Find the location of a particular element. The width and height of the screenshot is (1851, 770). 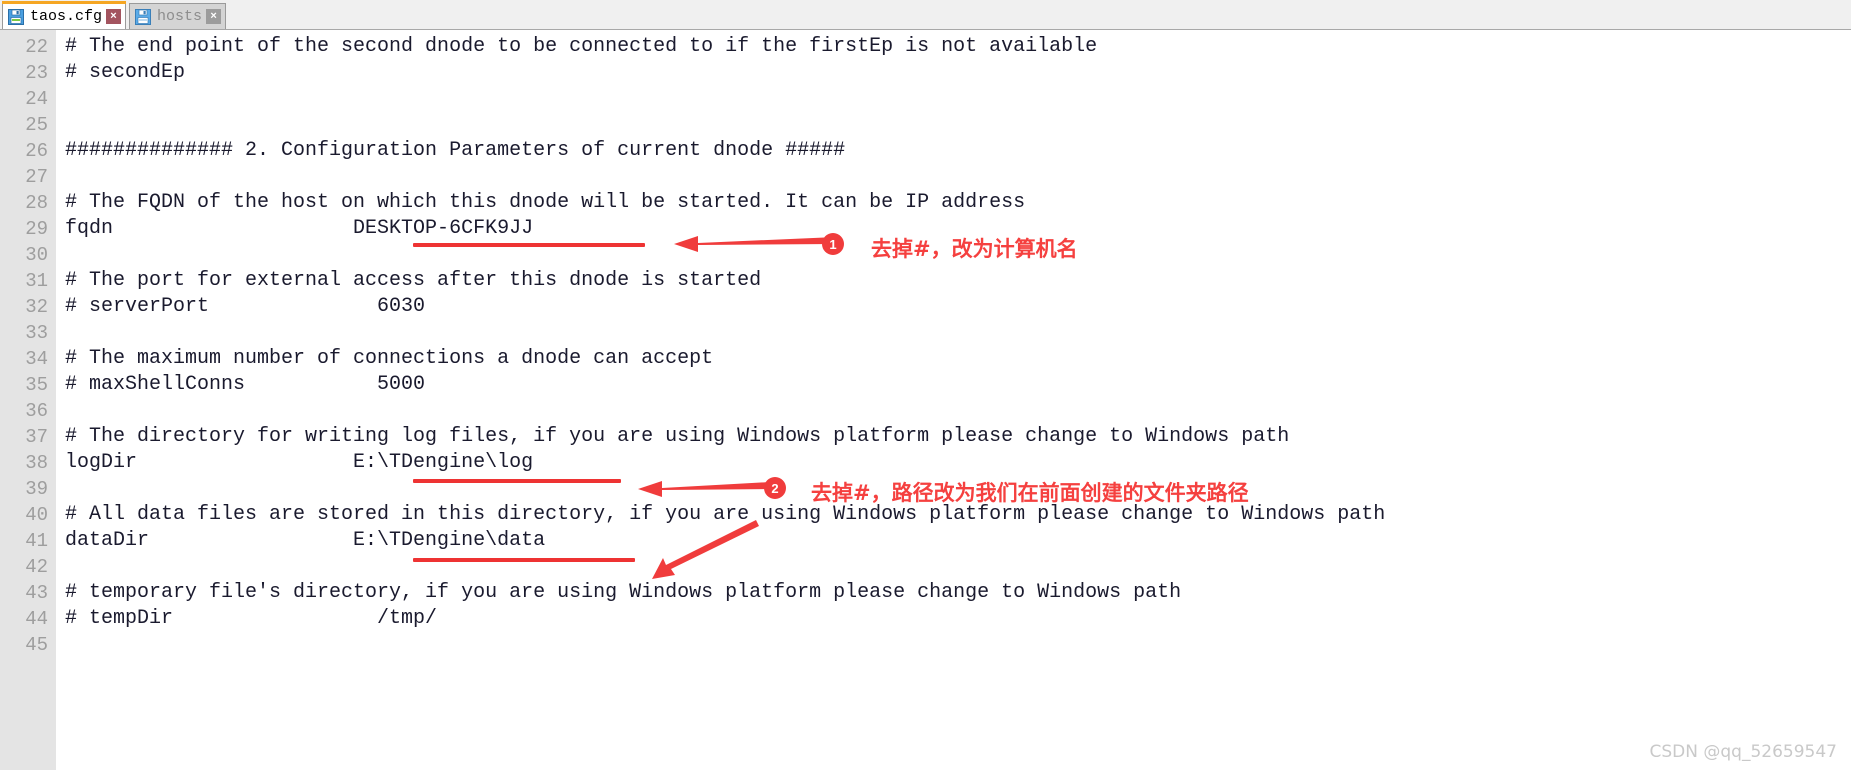

line-number: 33 is located at coordinates (28, 333).